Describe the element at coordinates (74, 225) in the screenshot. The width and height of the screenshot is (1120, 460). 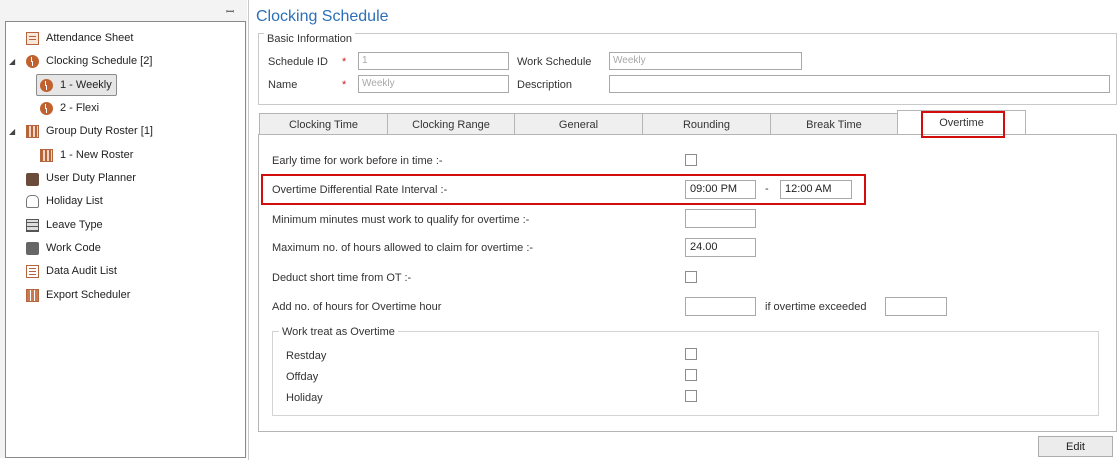
I see `tree-item-label: Leave Type` at that location.